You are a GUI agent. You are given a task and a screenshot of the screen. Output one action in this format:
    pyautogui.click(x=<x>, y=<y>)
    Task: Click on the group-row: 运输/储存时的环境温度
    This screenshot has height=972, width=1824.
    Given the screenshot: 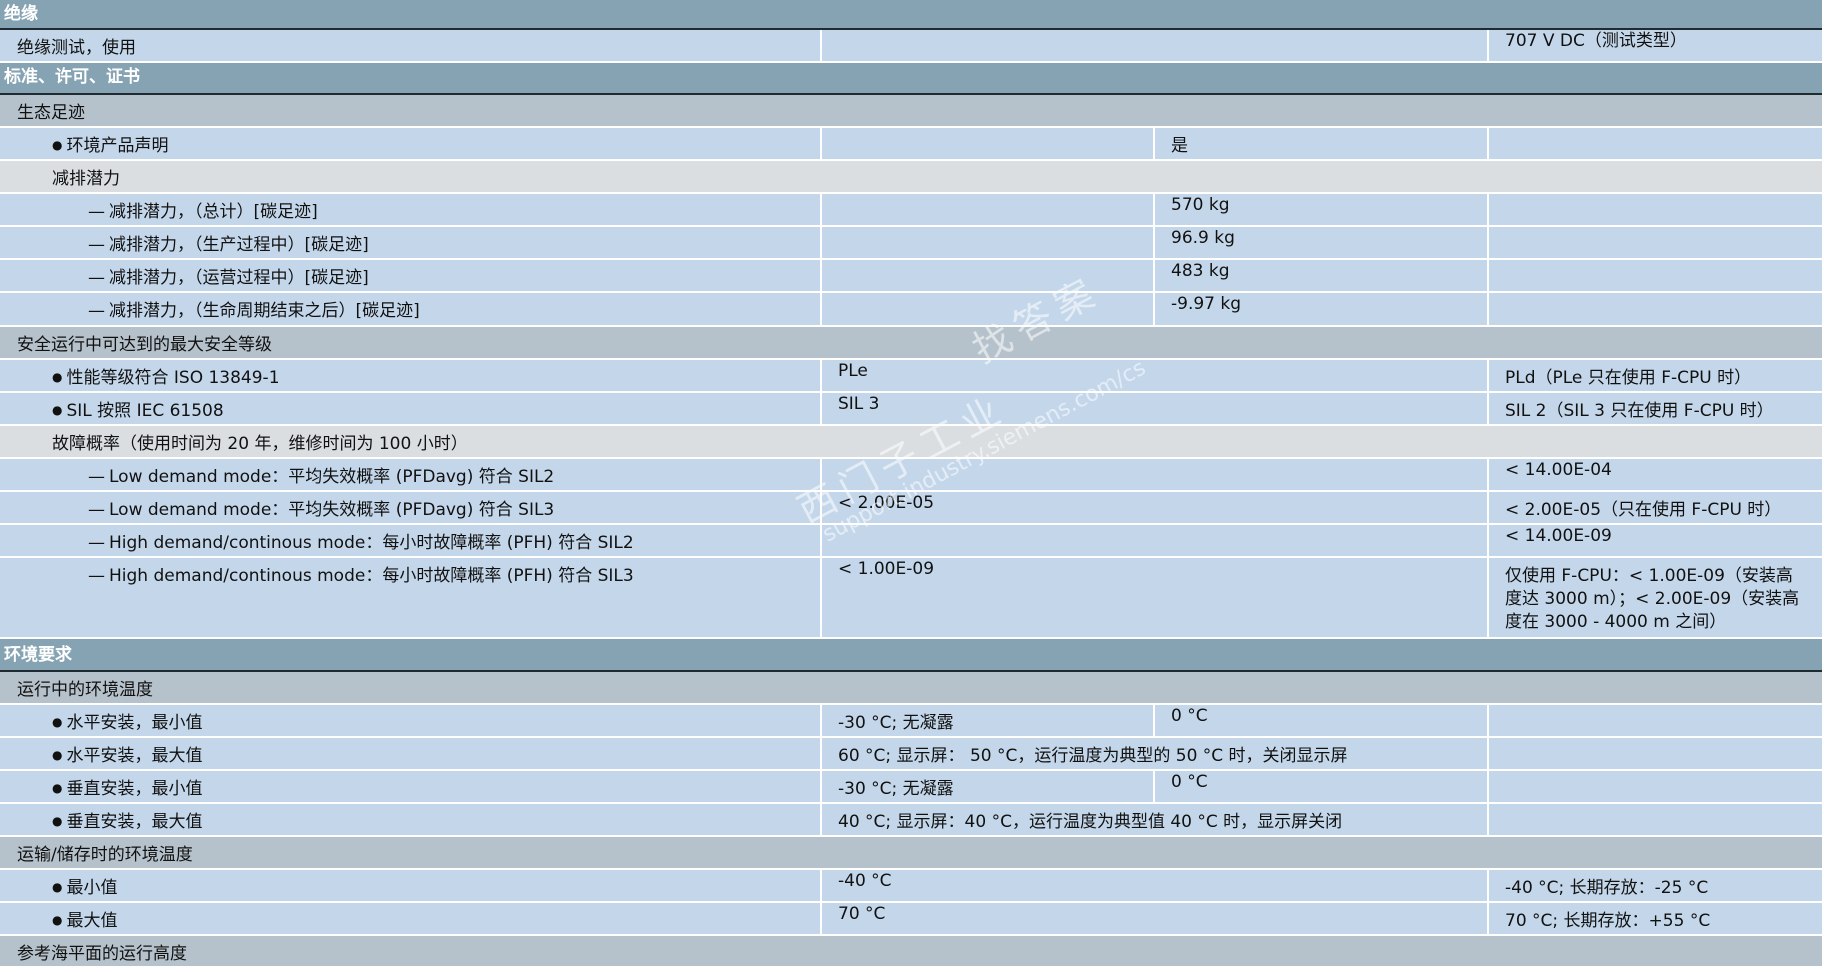 What is the action you would take?
    pyautogui.click(x=911, y=853)
    